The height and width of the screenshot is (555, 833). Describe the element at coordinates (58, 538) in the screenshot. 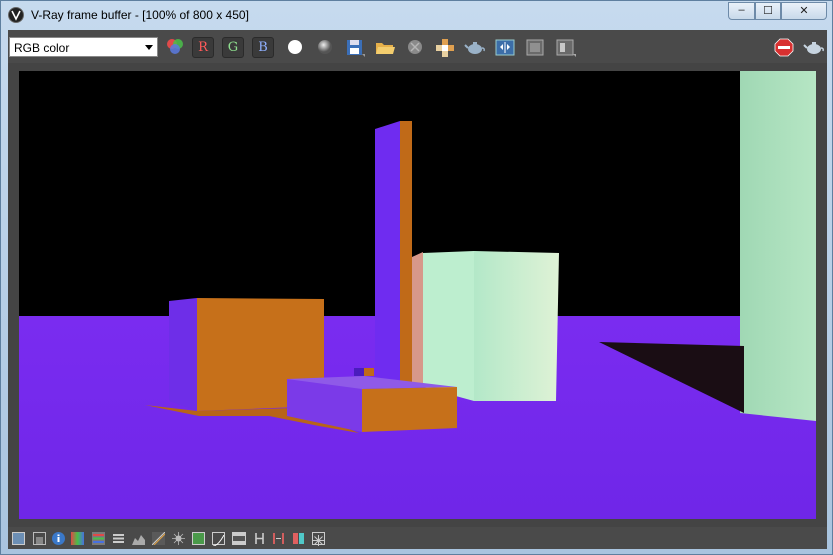

I see `info-icon` at that location.